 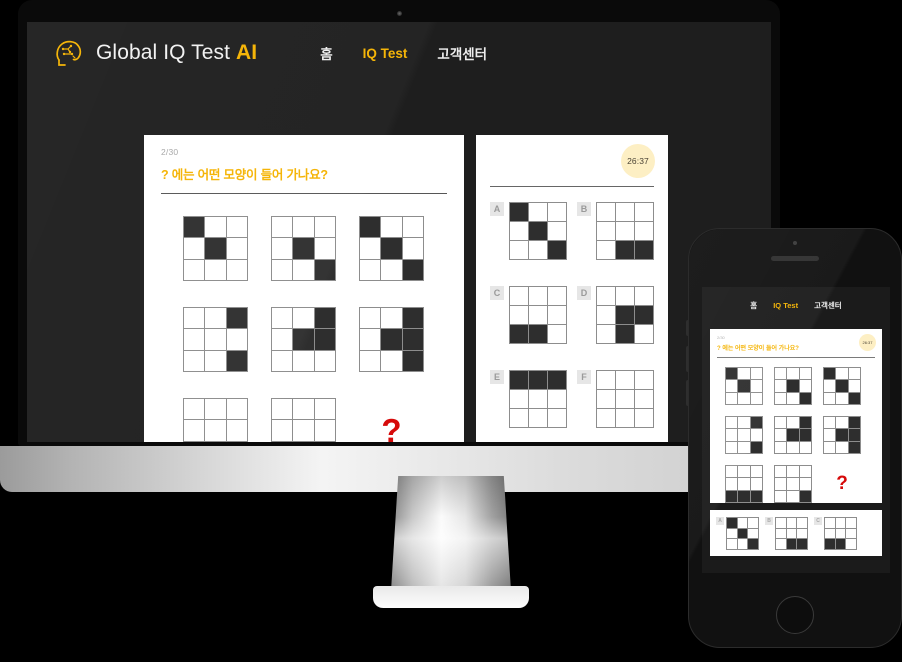 What do you see at coordinates (326, 53) in the screenshot?
I see `nav-item-home: 홈` at bounding box center [326, 53].